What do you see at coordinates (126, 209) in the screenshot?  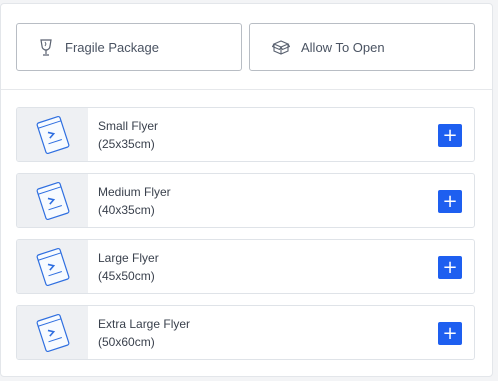 I see `item-size: (40x35cm)` at bounding box center [126, 209].